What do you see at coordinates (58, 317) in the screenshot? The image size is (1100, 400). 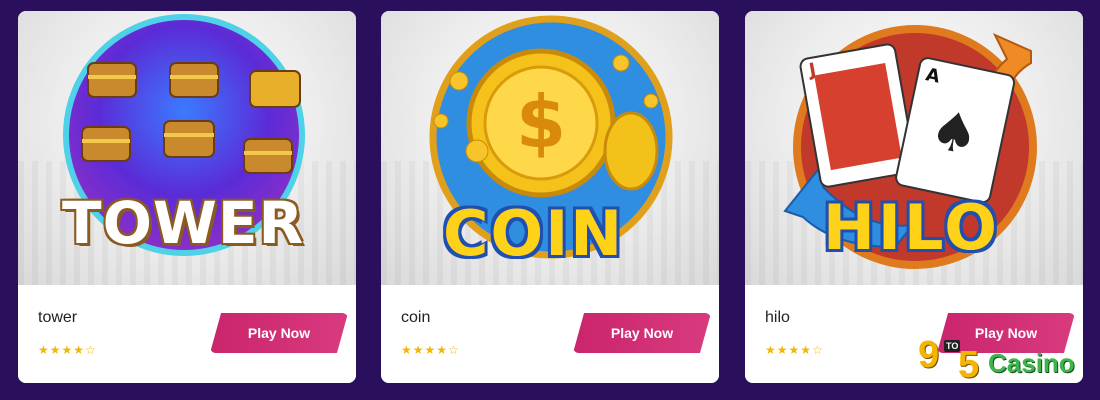 I see `game-name: tower` at bounding box center [58, 317].